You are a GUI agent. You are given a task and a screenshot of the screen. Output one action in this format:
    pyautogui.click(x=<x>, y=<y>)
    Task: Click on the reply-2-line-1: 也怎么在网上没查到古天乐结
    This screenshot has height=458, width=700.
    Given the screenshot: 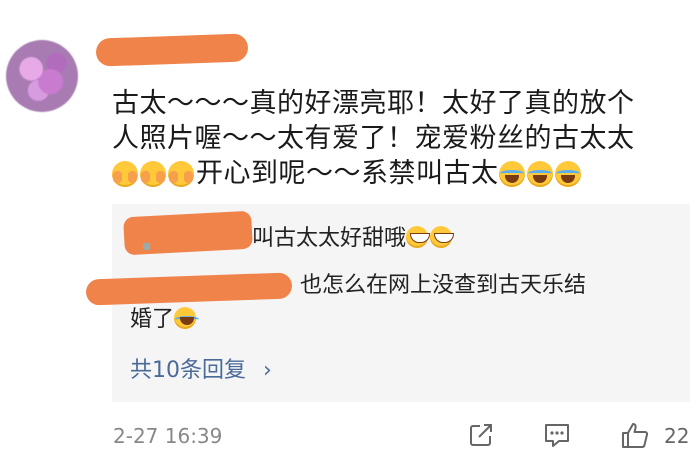 What is the action you would take?
    pyautogui.click(x=490, y=286)
    